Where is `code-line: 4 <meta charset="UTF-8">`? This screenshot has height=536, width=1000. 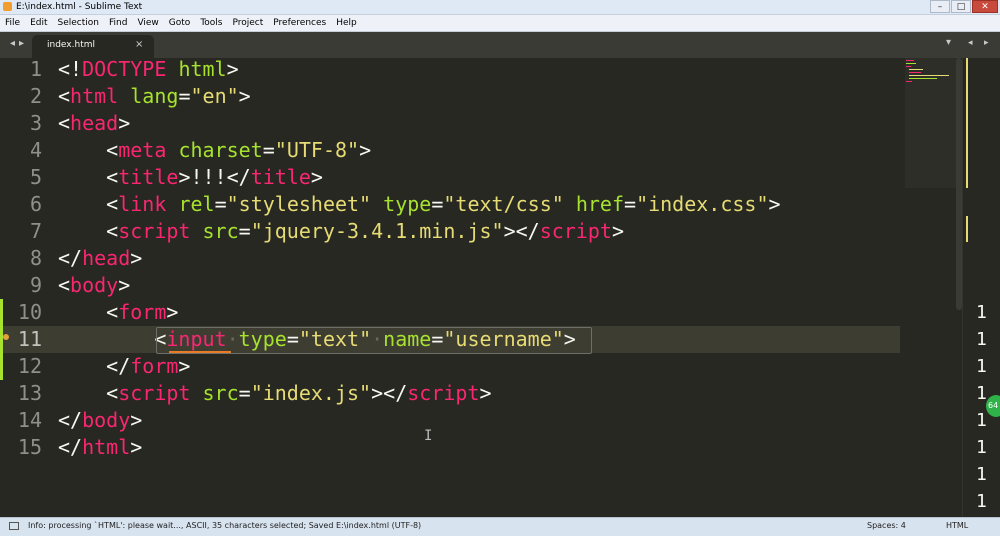
code-line: 4 <meta charset="UTF-8"> is located at coordinates (450, 150).